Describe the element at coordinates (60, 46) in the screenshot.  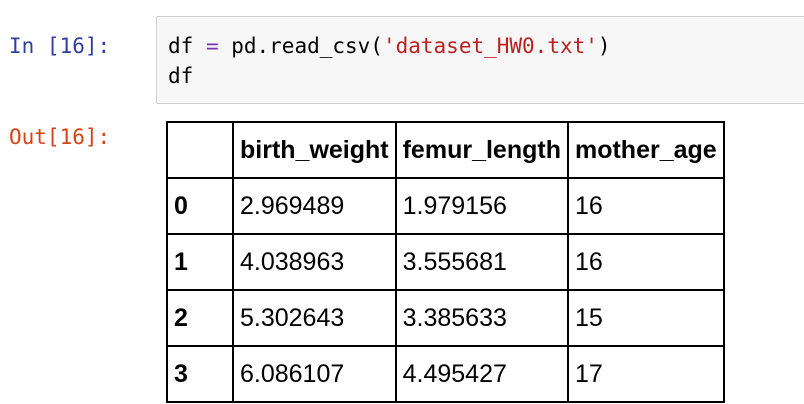
I see `input-prompt: In [16]:` at that location.